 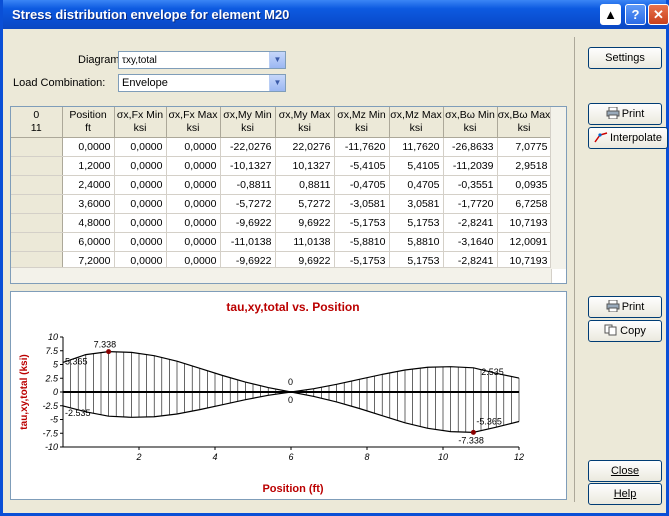 What do you see at coordinates (202, 60) in the screenshot?
I see `diagram-select: τxy,total ▼` at bounding box center [202, 60].